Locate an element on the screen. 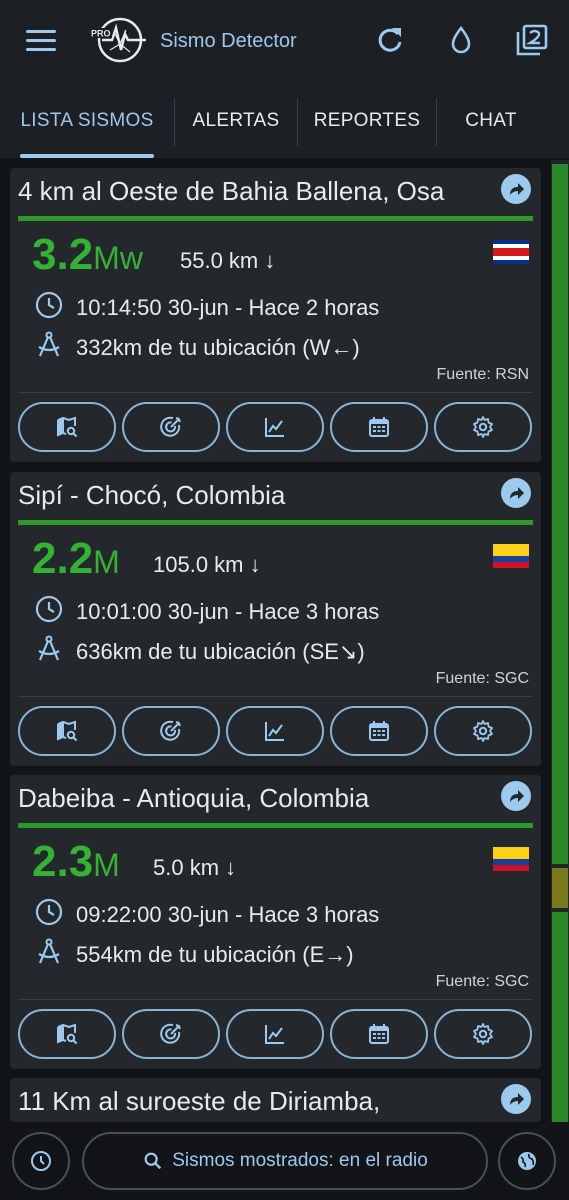 The image size is (569, 1200). quake-time: 10:14:50 30-jun - Hace 2 horas is located at coordinates (228, 307).